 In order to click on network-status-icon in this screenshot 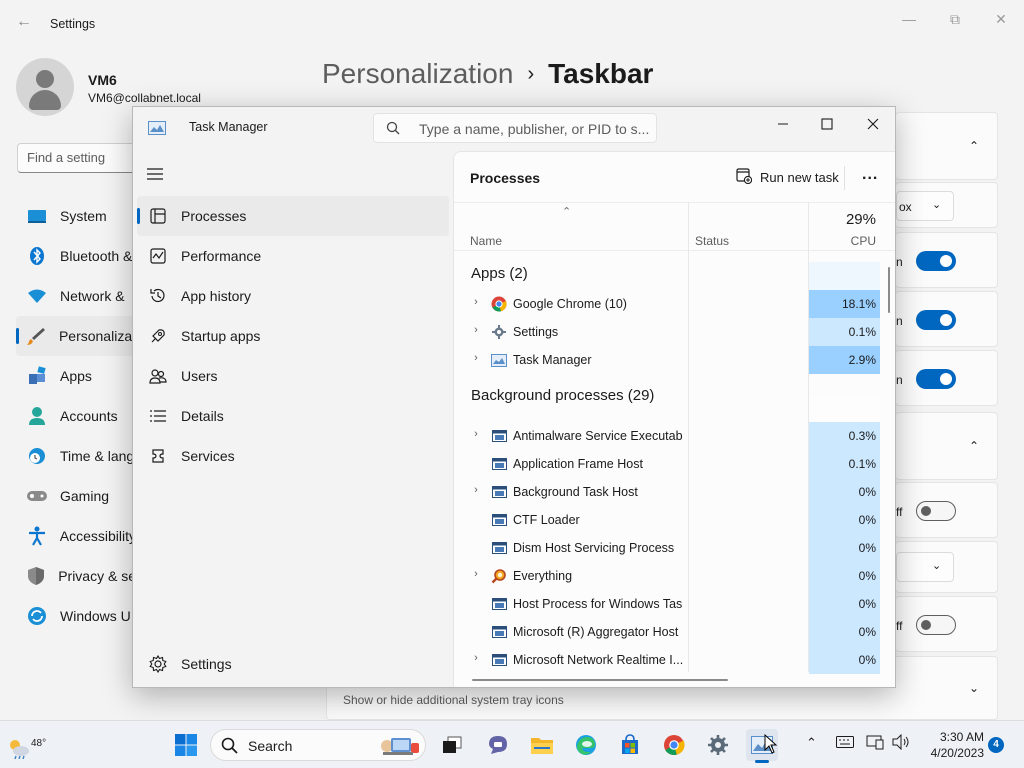, I will do `click(875, 743)`.